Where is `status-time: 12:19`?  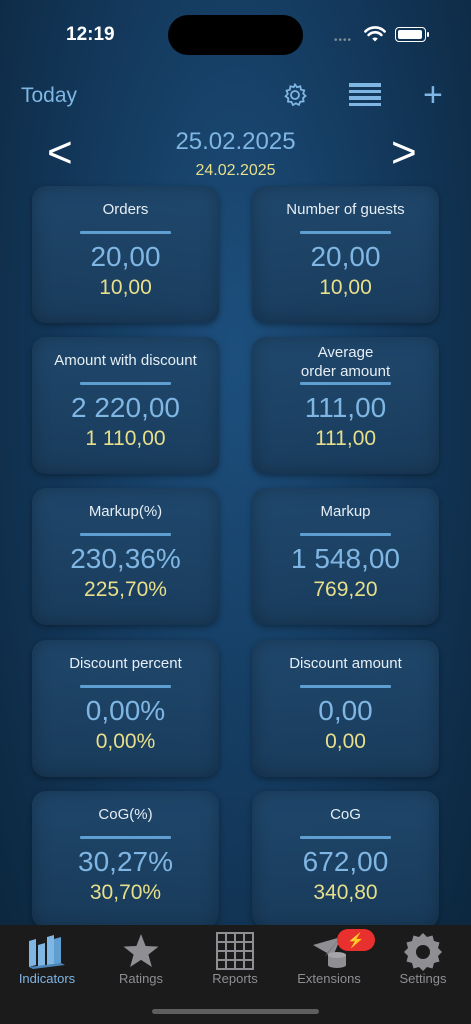
status-time: 12:19 is located at coordinates (90, 34).